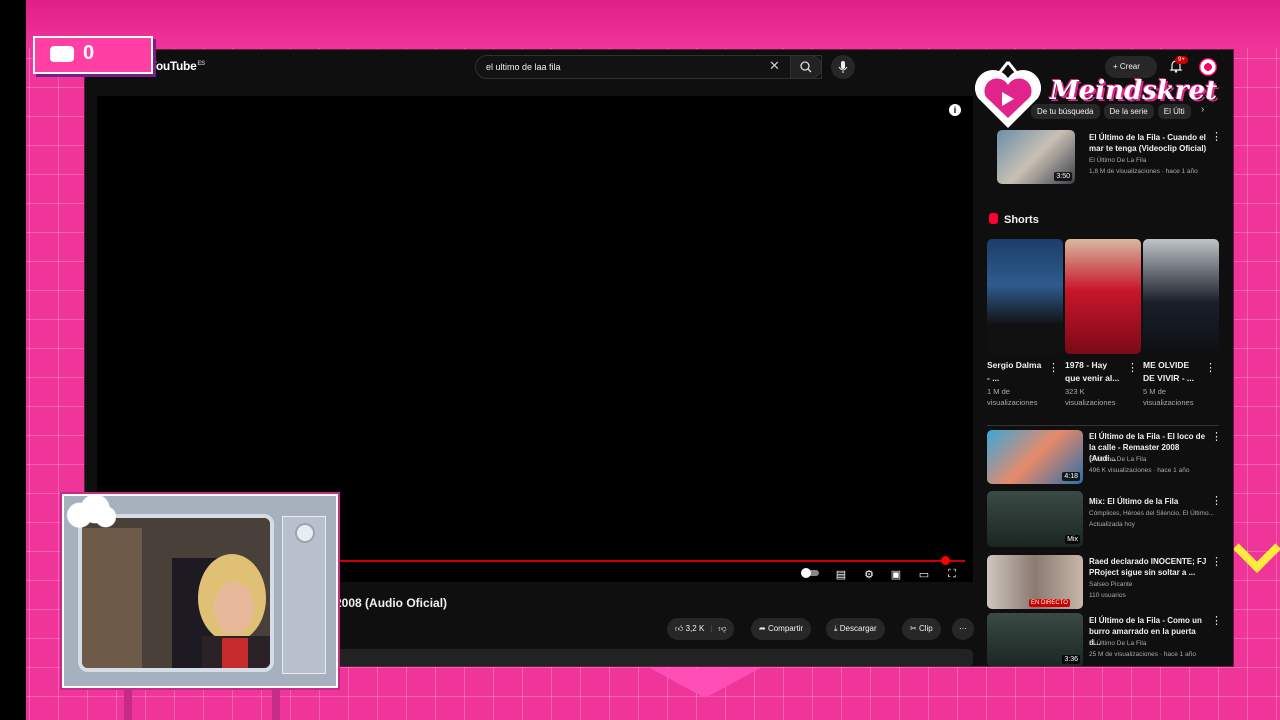  I want to click on share-icon: ➦, so click(763, 628).